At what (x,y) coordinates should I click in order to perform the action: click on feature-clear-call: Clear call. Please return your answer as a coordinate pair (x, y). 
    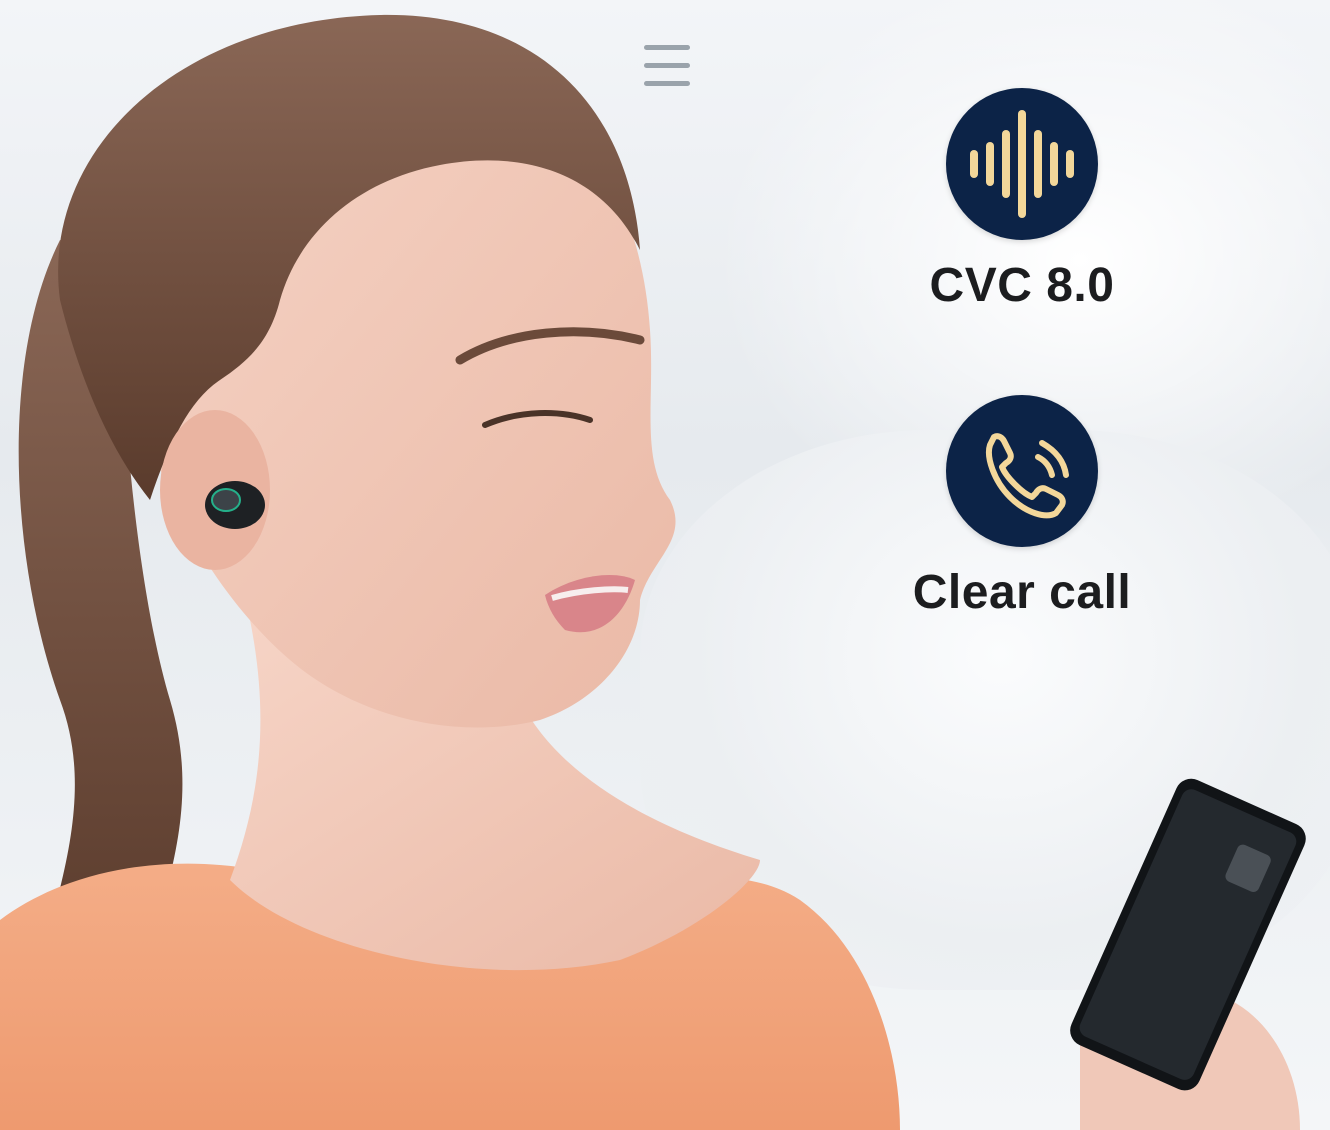
    Looking at the image, I should click on (1022, 506).